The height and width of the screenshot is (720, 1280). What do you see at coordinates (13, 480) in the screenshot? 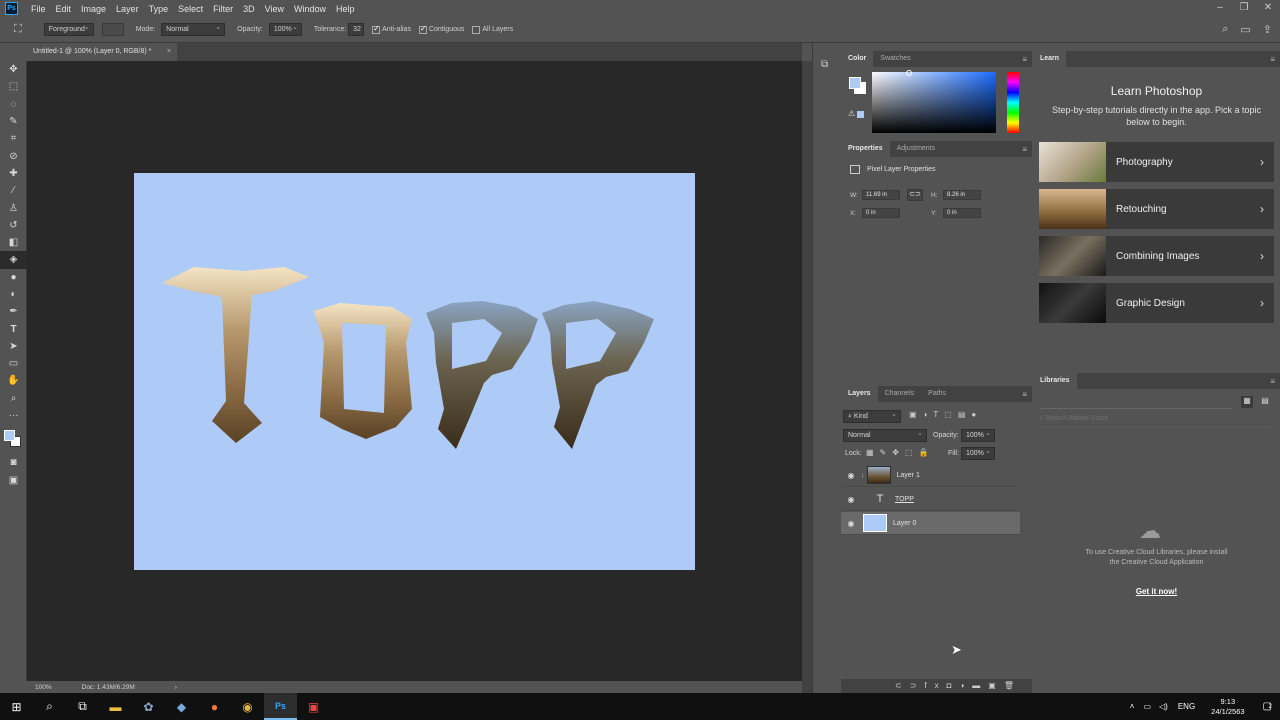
I see `screen-mode-icon: ▣` at bounding box center [13, 480].